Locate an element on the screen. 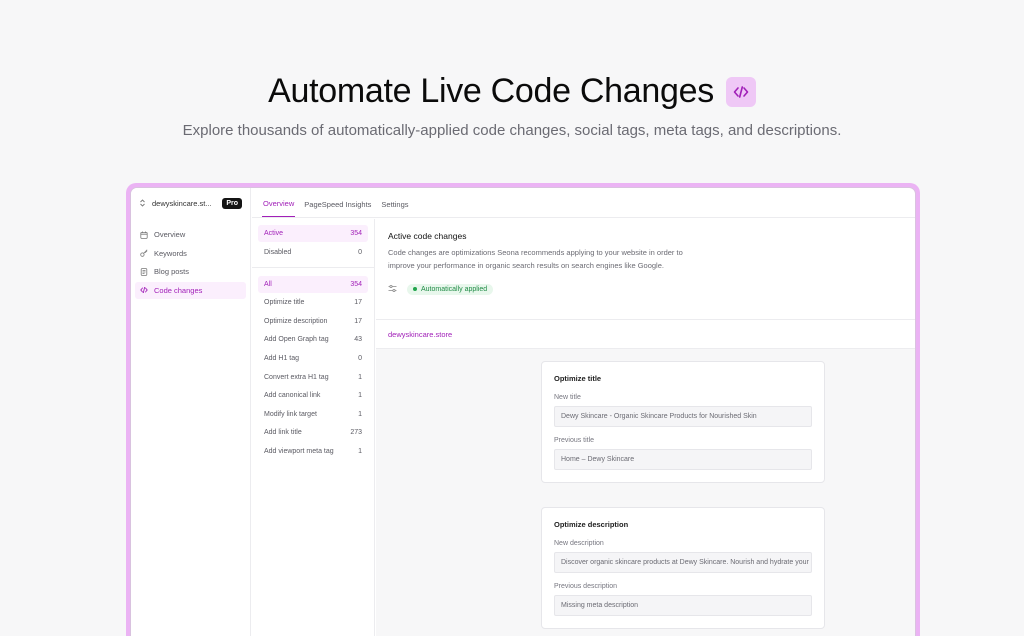 The image size is (1024, 636). hero-heading: Automate Live Code Changes is located at coordinates (512, 91).